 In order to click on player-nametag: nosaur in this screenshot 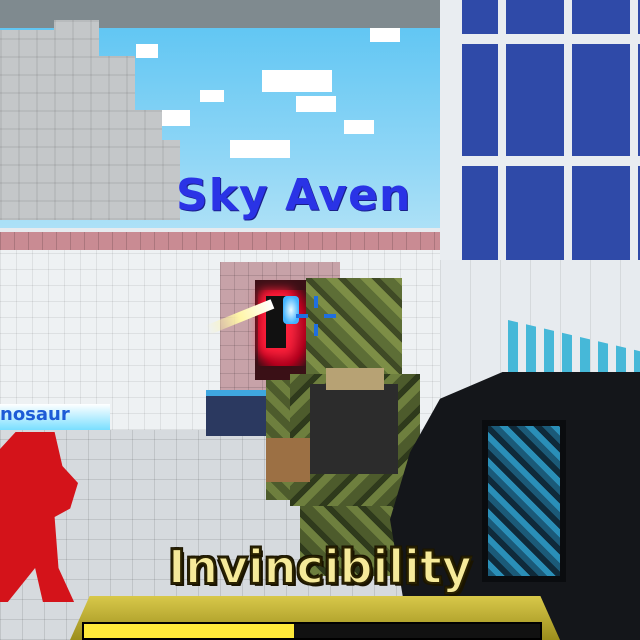, I will do `click(35, 414)`.